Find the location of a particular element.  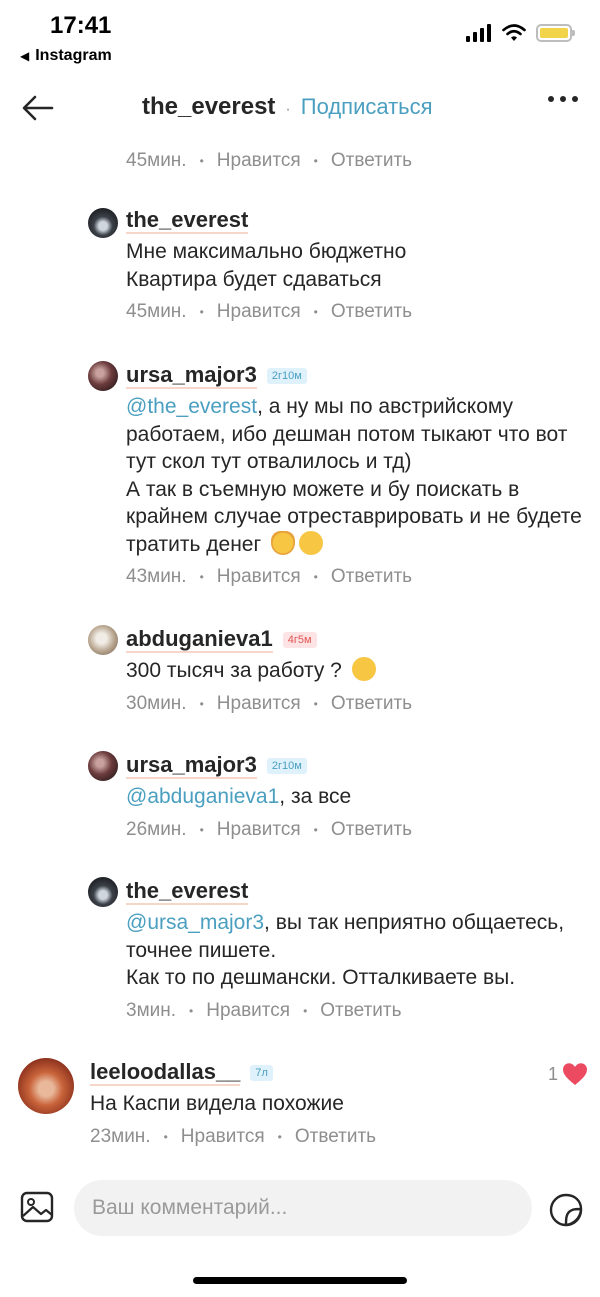

comment-meta: 26мин. • Нравится • Ответить is located at coordinates (269, 829).